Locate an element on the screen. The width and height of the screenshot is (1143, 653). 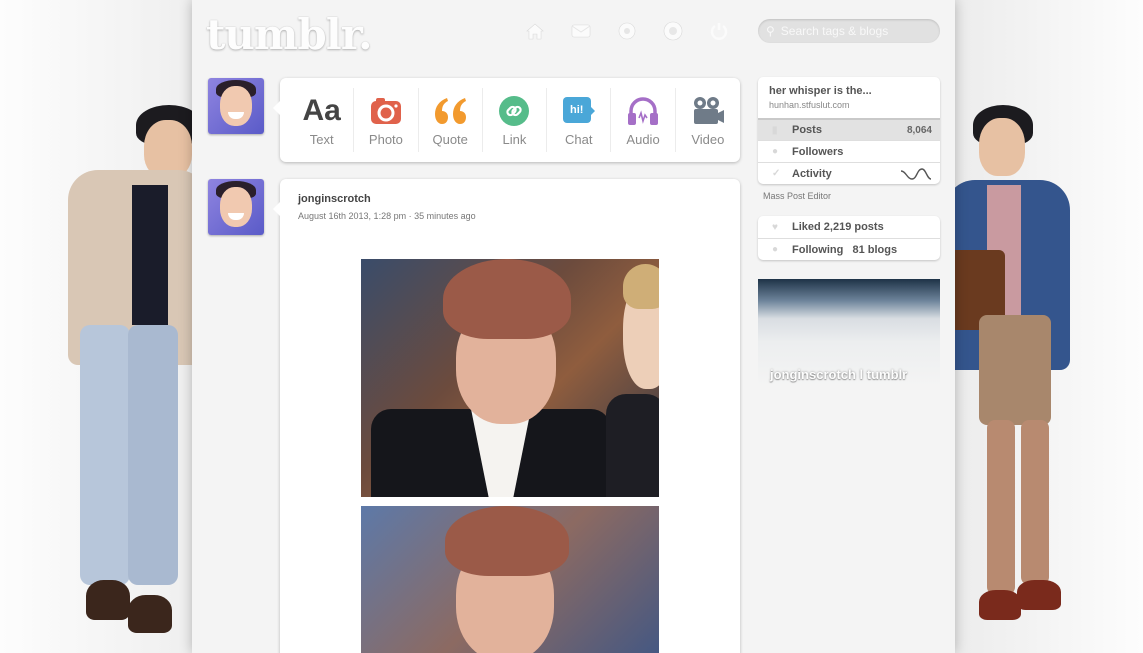
post-author: jonginscrotch is located at coordinates (334, 199).